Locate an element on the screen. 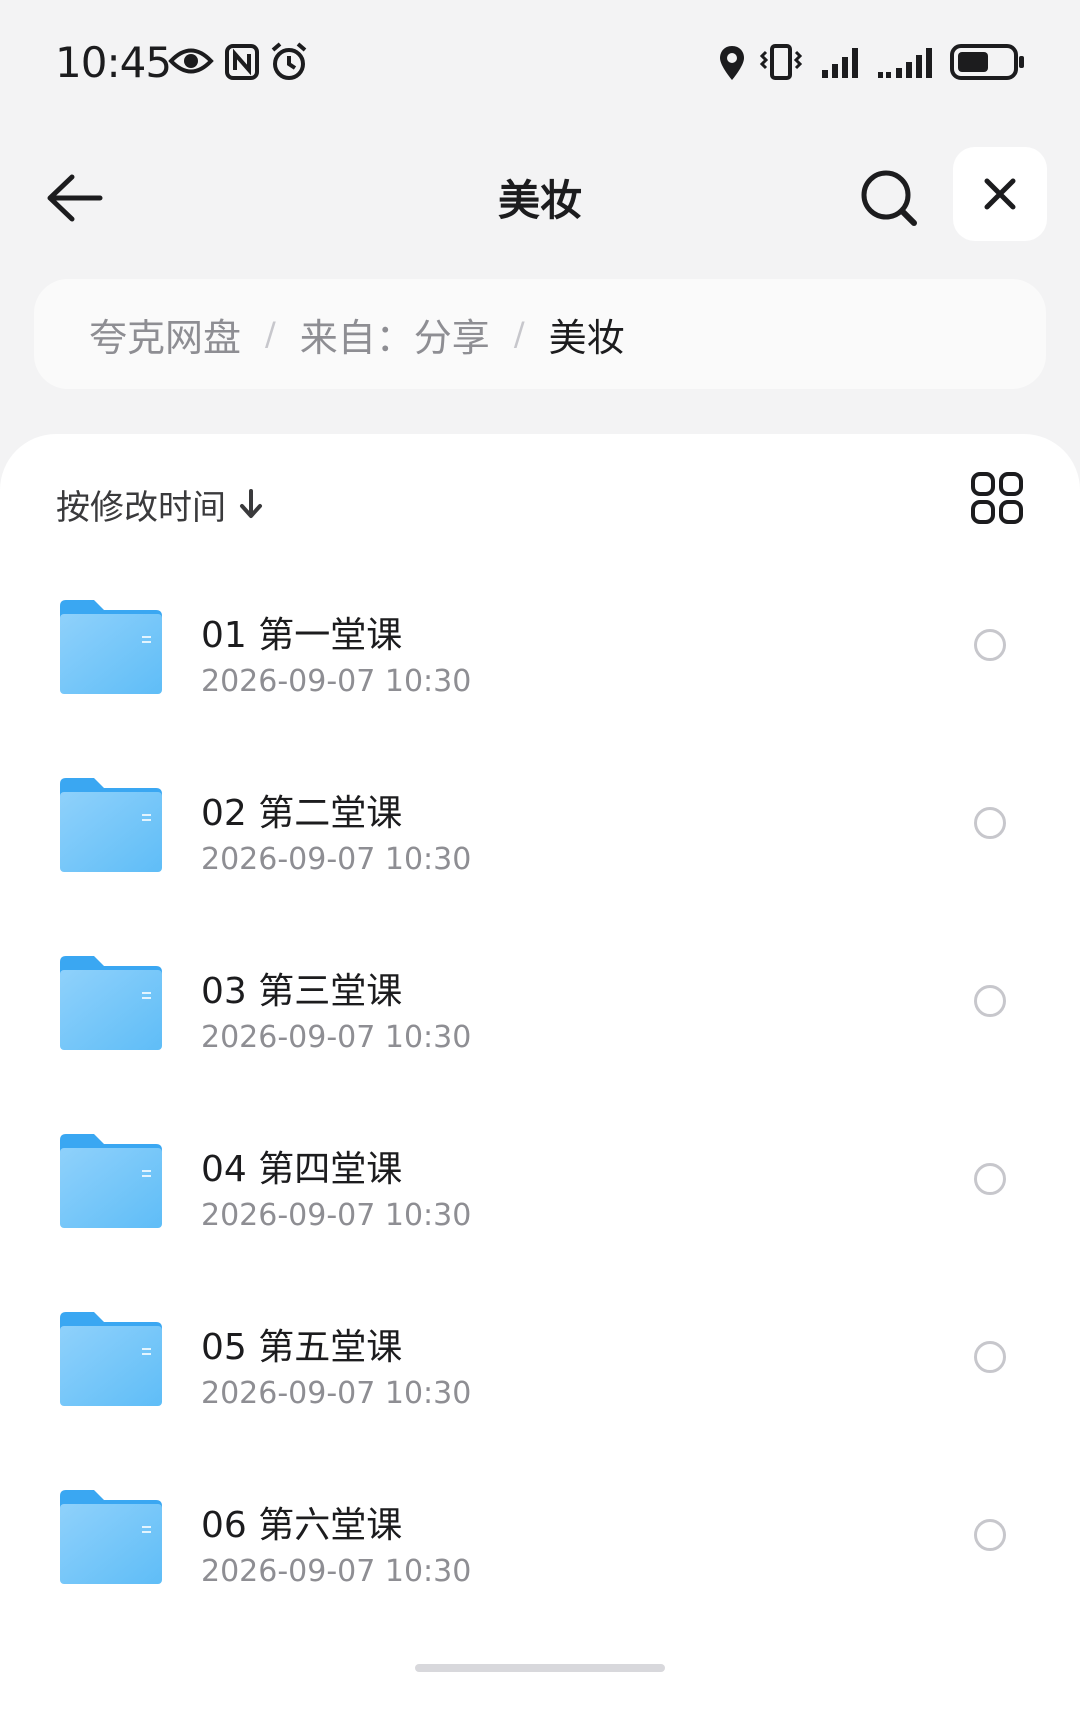  home-indicator is located at coordinates (540, 1668).